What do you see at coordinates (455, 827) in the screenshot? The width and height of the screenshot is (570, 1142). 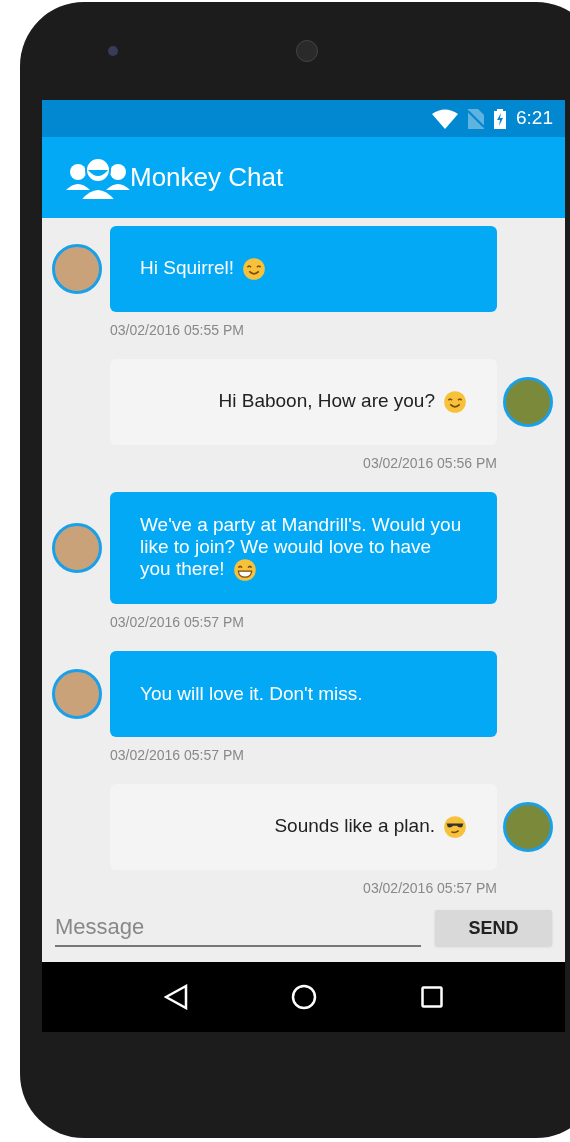 I see `sunglasses-face-icon` at bounding box center [455, 827].